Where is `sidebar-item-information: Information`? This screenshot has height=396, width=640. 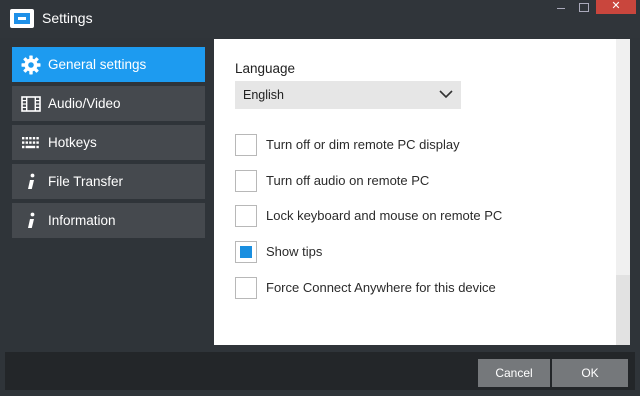
sidebar-item-information: Information is located at coordinates (108, 220).